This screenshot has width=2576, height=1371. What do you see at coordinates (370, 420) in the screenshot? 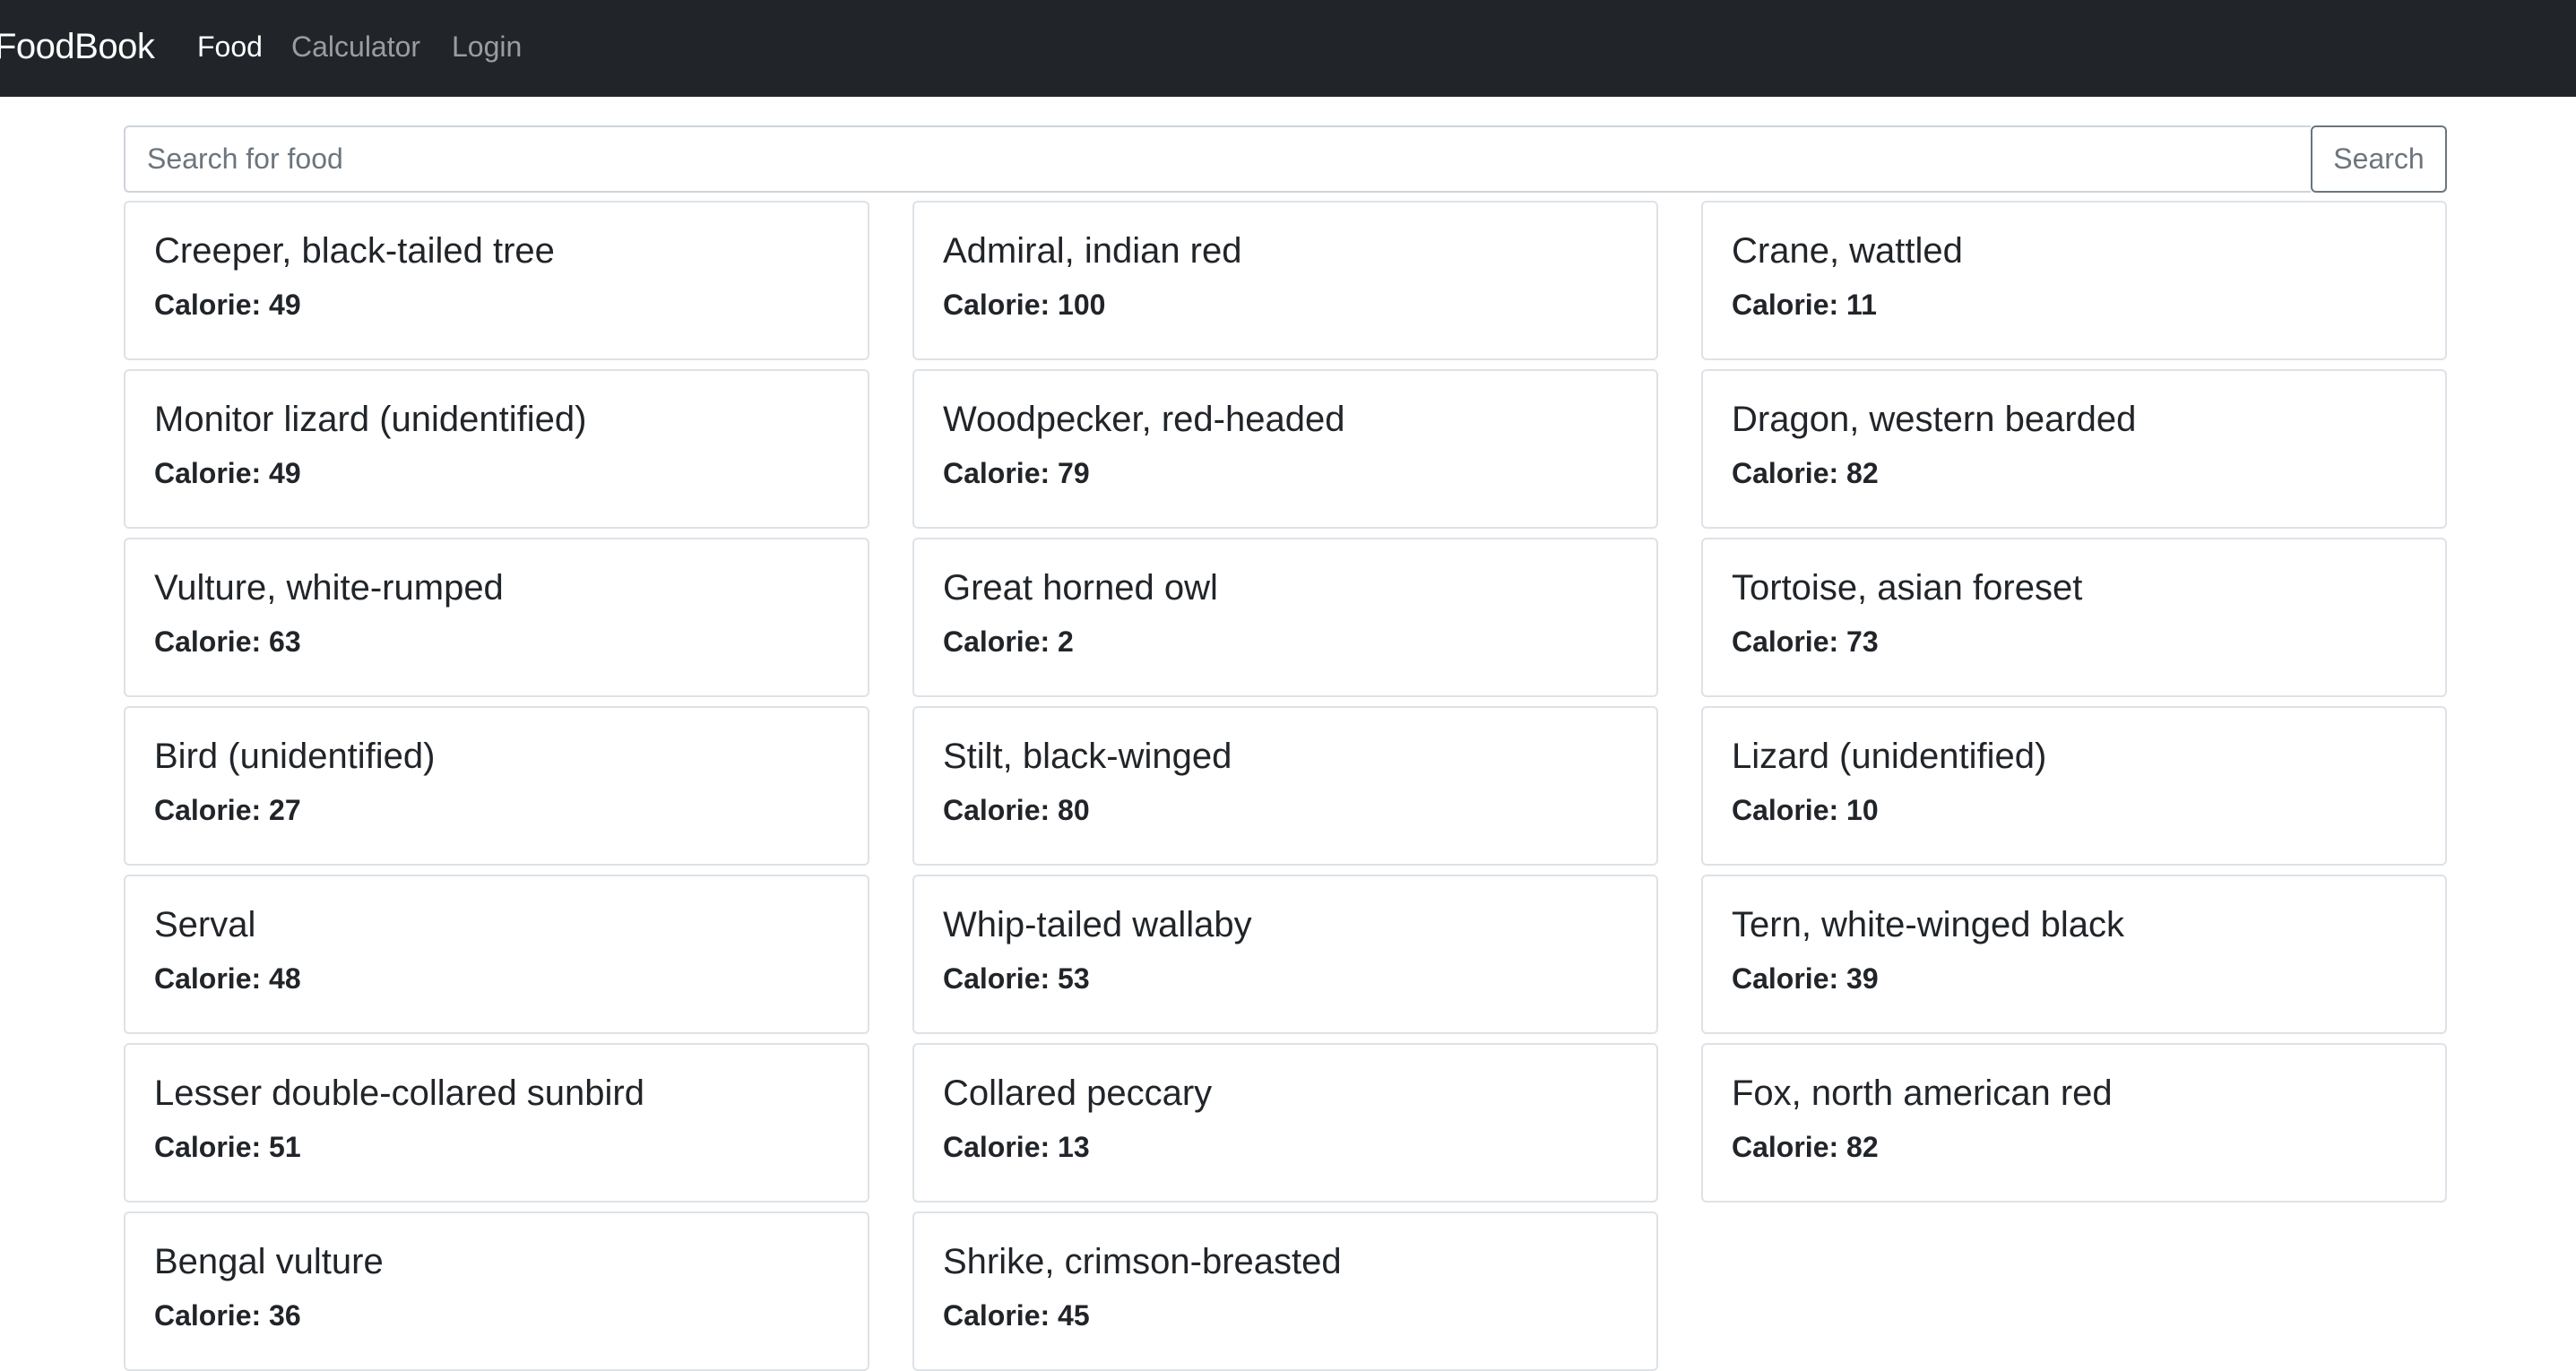
I see `food-card-title: Monitor lizard (unidentified)` at bounding box center [370, 420].